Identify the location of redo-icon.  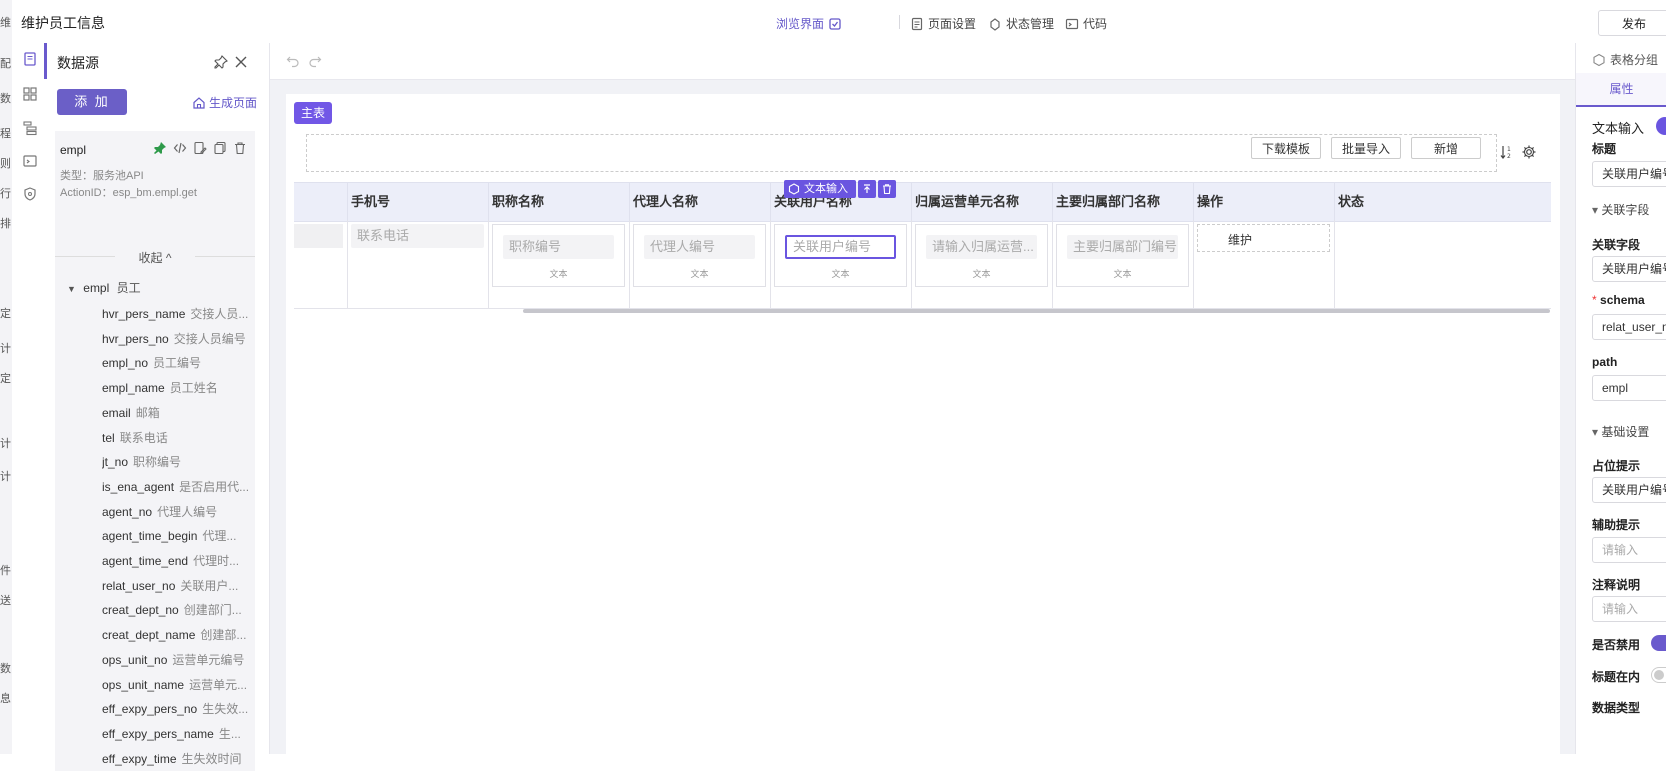
(315, 61).